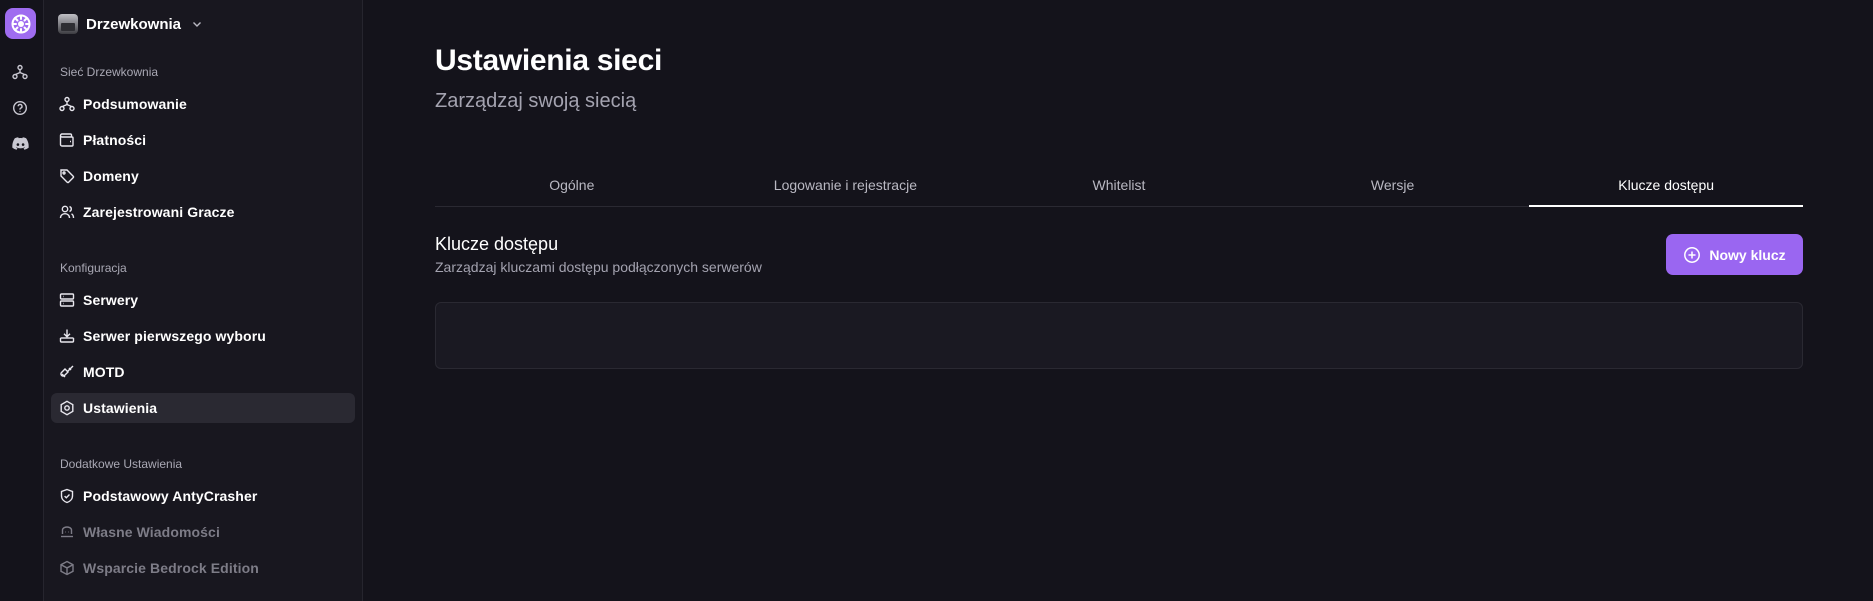 The width and height of the screenshot is (1873, 601). I want to click on icon-rail, so click(22, 300).